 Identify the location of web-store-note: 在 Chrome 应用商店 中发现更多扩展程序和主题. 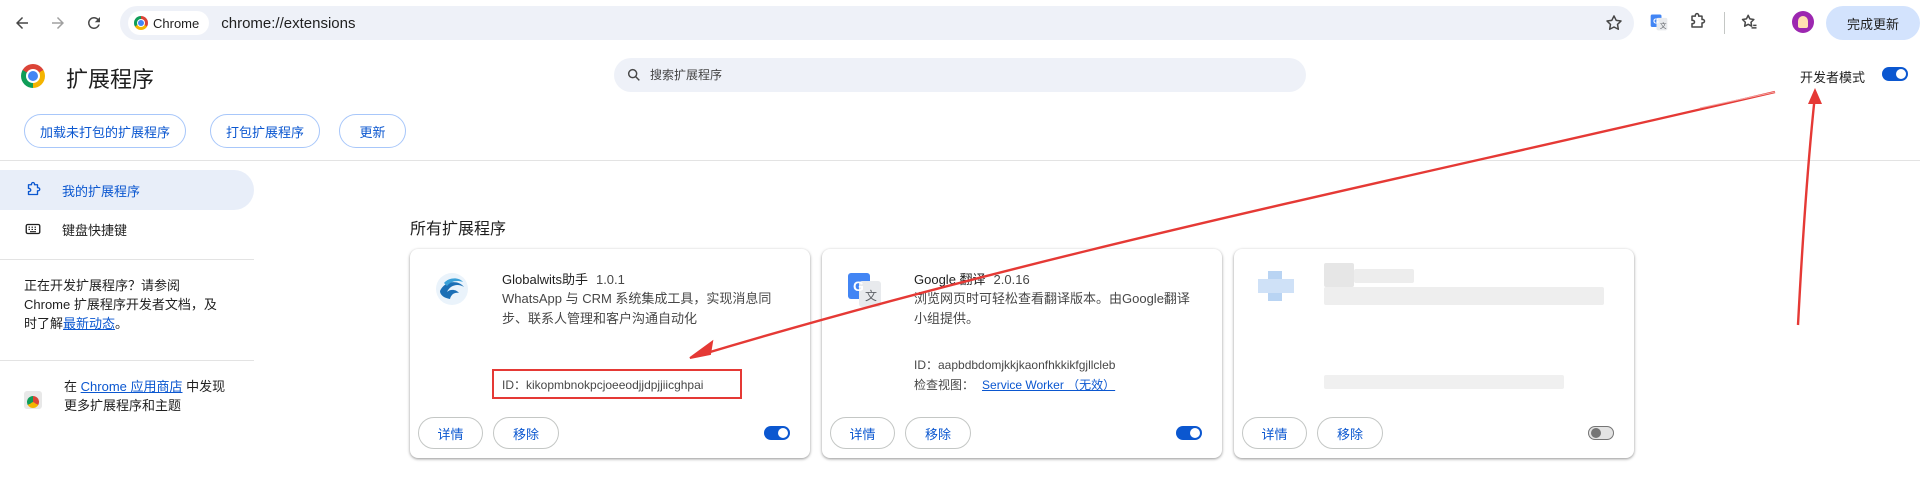
(129, 396).